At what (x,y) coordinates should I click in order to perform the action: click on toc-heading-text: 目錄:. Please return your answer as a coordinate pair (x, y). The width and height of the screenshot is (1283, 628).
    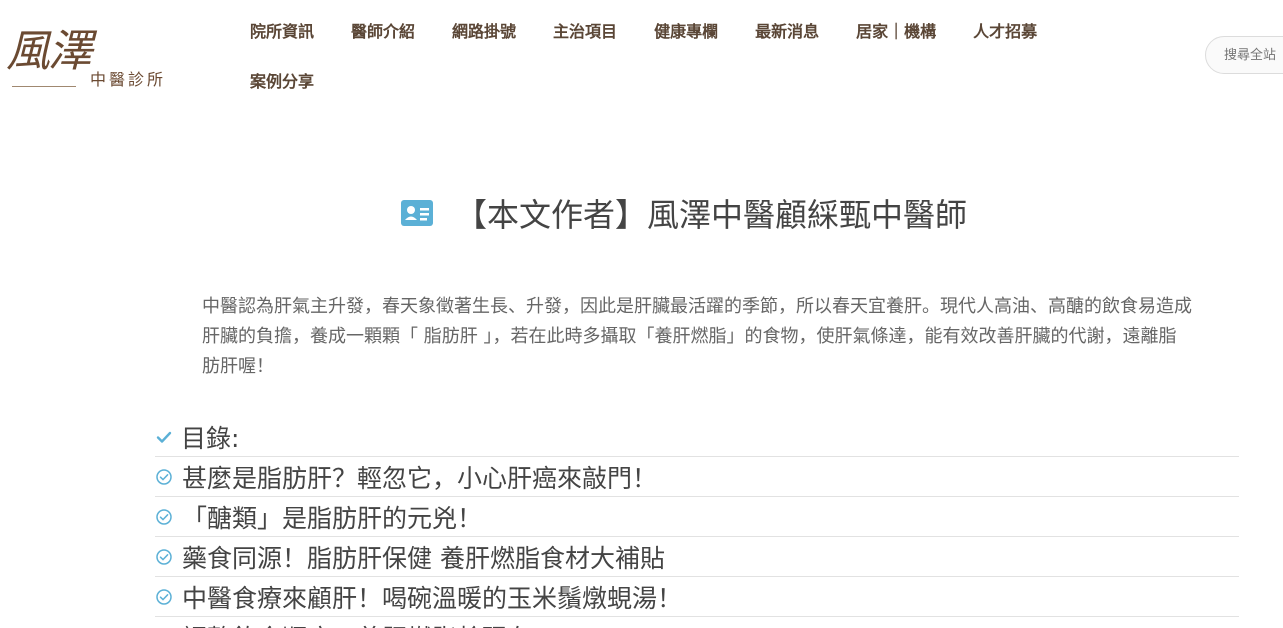
    Looking at the image, I should click on (210, 438).